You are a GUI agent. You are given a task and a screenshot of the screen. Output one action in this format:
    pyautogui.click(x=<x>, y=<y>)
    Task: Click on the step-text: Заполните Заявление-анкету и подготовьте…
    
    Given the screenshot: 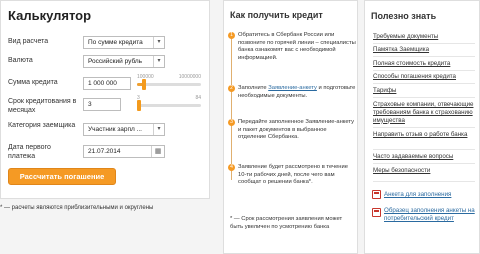 What is the action you would take?
    pyautogui.click(x=297, y=92)
    